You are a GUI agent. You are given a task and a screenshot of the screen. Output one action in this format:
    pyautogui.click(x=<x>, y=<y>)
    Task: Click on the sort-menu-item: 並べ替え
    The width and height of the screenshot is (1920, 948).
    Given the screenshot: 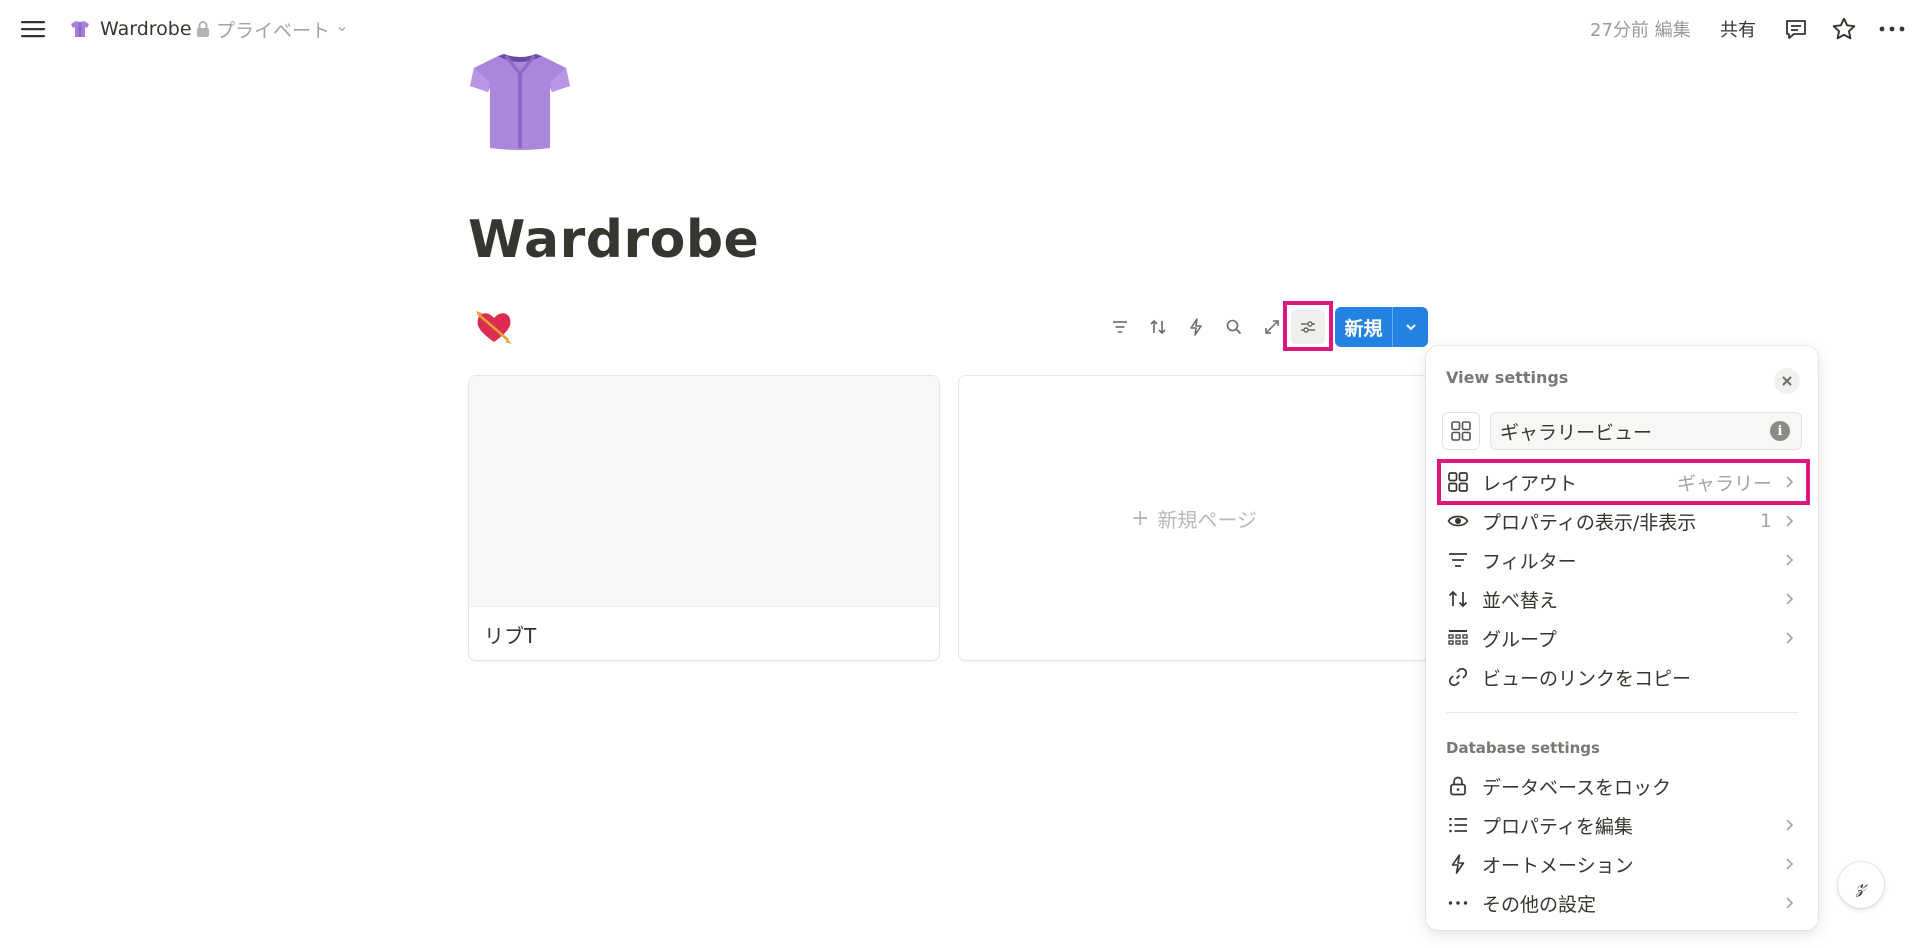 What is the action you would take?
    pyautogui.click(x=1622, y=599)
    